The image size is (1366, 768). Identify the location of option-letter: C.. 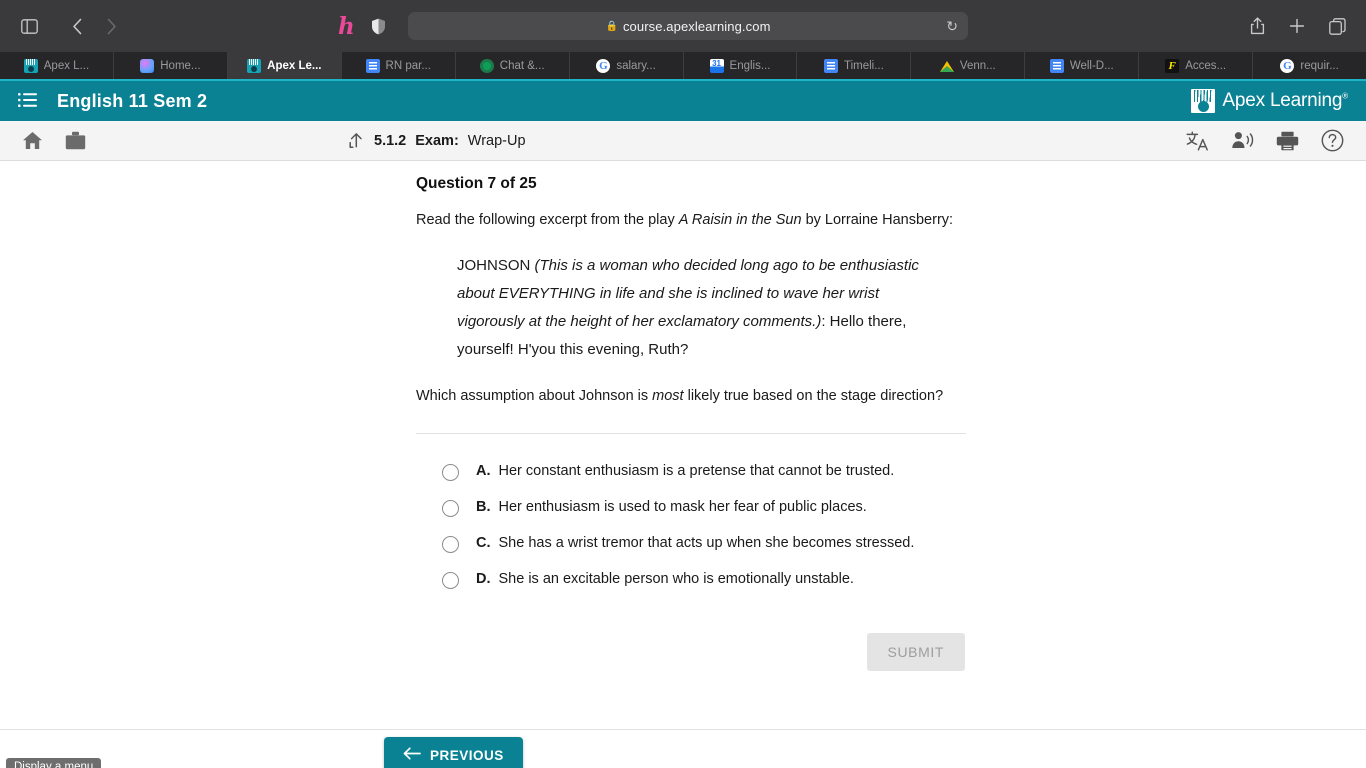
(483, 543).